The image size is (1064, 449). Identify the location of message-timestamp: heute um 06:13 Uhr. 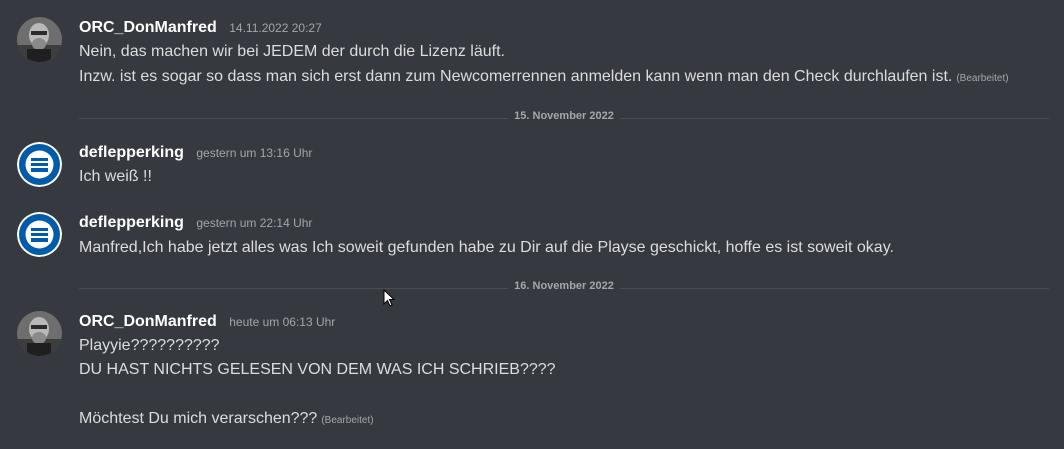
(282, 322).